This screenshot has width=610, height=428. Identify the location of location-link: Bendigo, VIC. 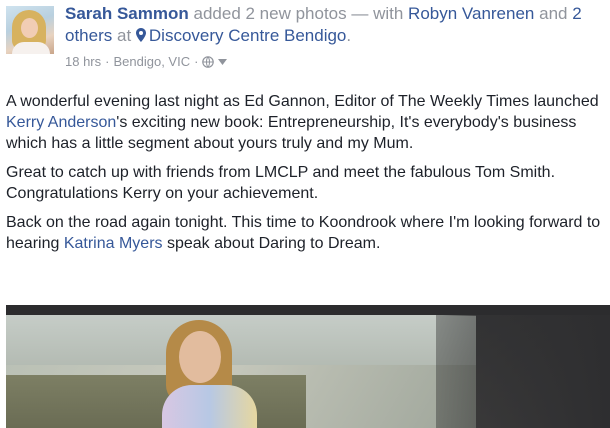
(151, 62).